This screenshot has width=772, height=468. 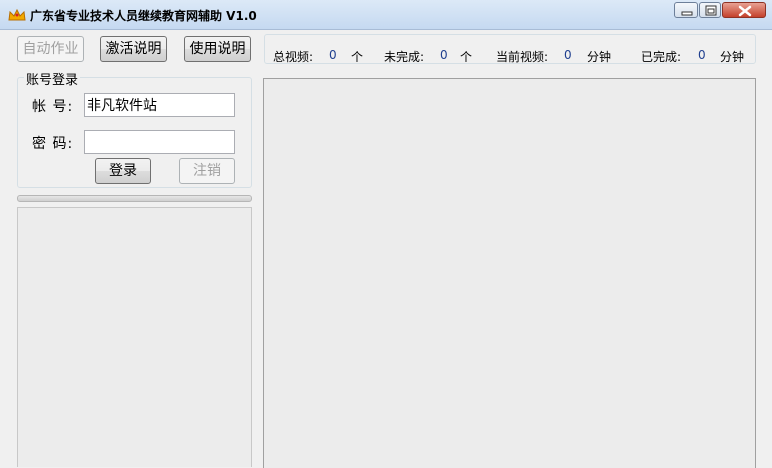 What do you see at coordinates (386, 15) in the screenshot?
I see `title-bar: 广东省专业技术人员继续教育网辅助 V1.0` at bounding box center [386, 15].